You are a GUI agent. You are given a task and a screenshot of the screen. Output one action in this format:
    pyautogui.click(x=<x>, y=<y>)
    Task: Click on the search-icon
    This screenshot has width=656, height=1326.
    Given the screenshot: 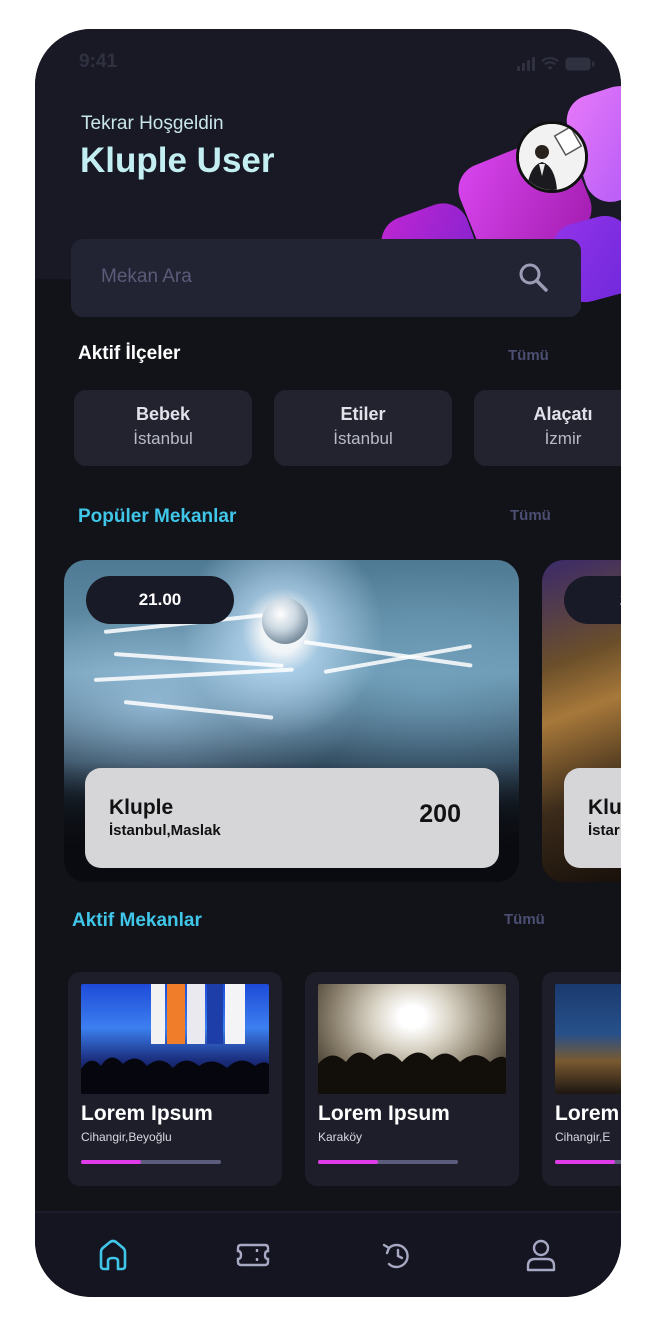 What is the action you would take?
    pyautogui.click(x=533, y=279)
    